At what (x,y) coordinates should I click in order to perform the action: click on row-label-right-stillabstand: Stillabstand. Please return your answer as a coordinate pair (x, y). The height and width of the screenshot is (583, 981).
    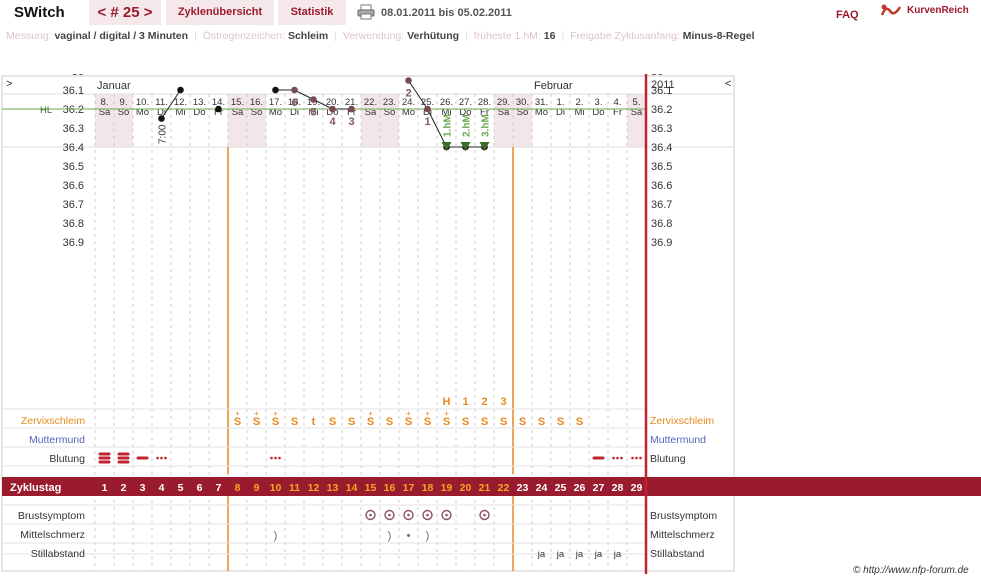
    Looking at the image, I should click on (677, 554).